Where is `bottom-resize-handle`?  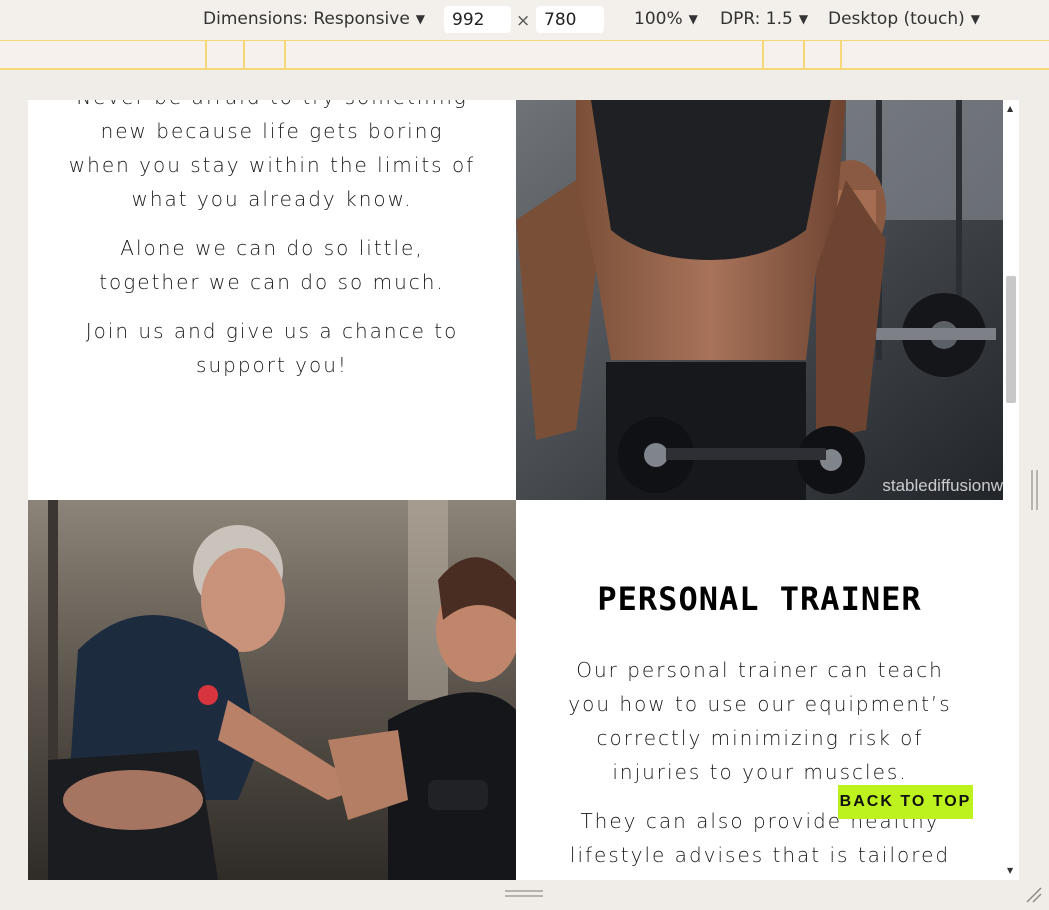 bottom-resize-handle is located at coordinates (524, 895).